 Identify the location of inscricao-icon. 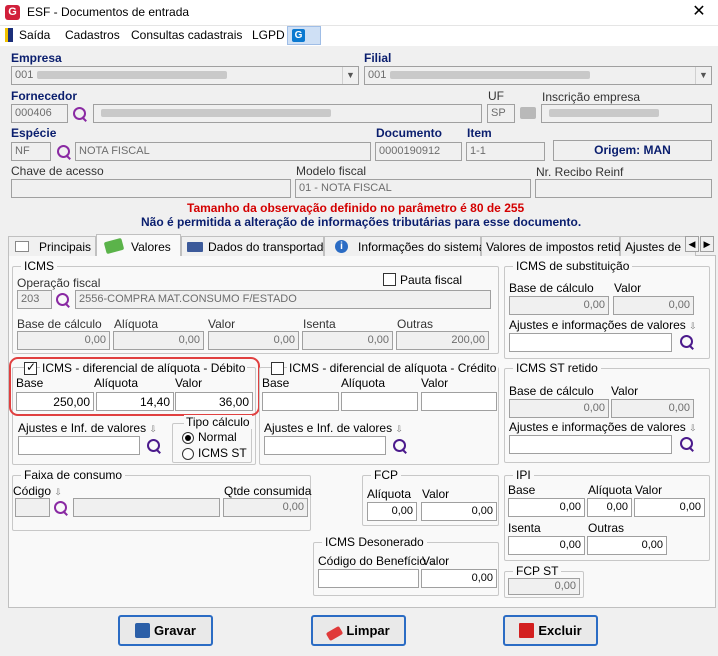
(528, 113).